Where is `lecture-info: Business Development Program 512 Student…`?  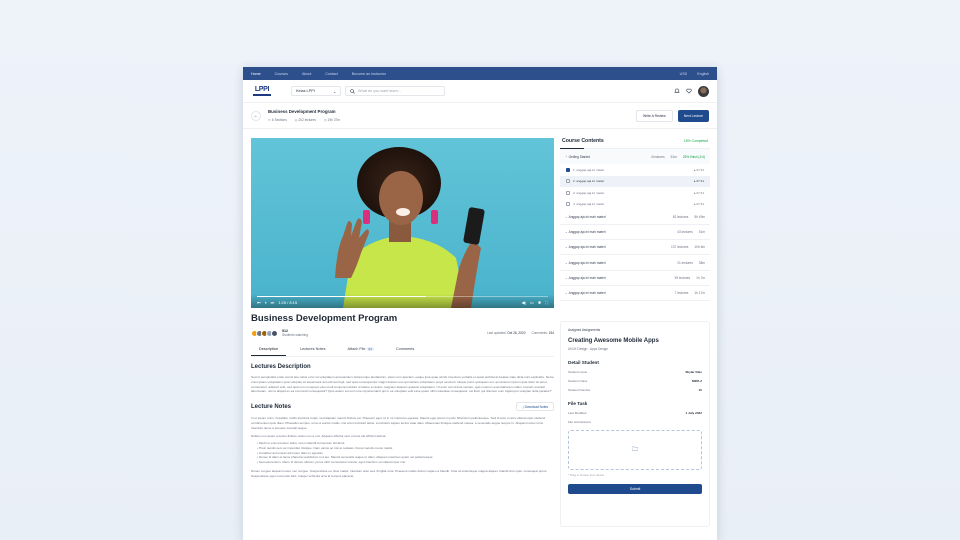 lecture-info: Business Development Program 512 Student… is located at coordinates (402, 396).